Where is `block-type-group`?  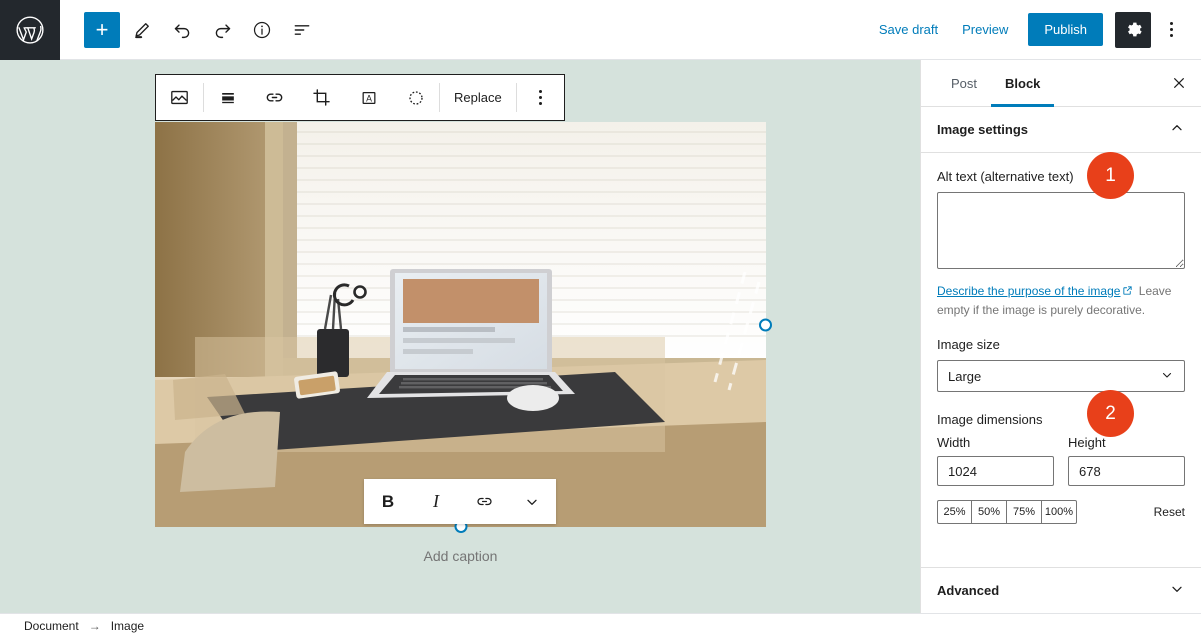
block-type-group is located at coordinates (179, 97).